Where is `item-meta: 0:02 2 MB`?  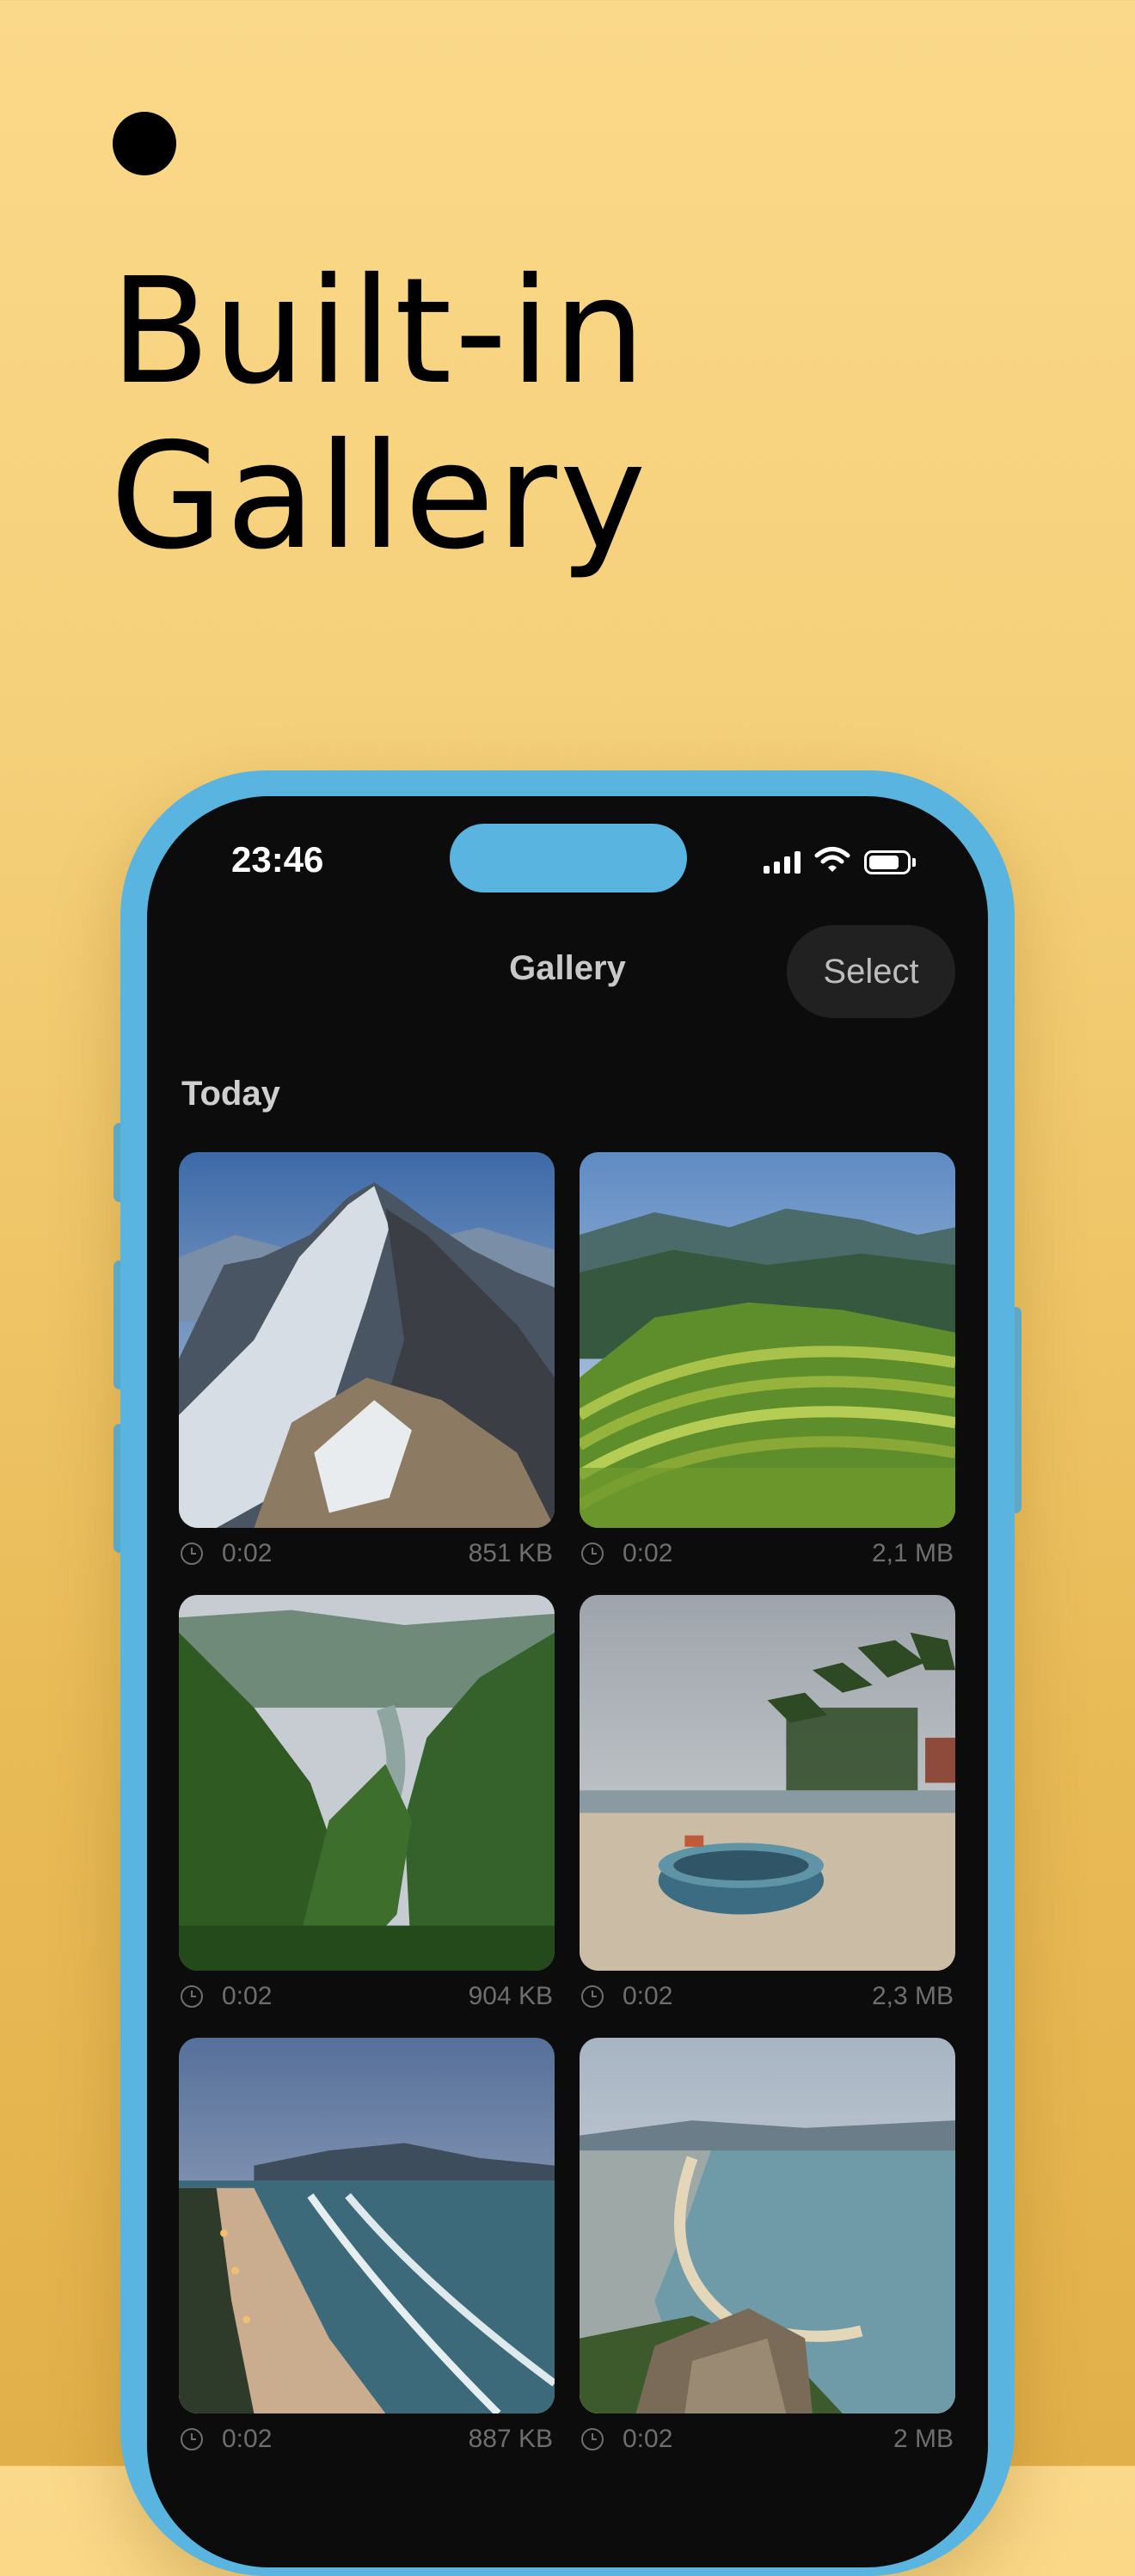
item-meta: 0:02 2 MB is located at coordinates (767, 2439).